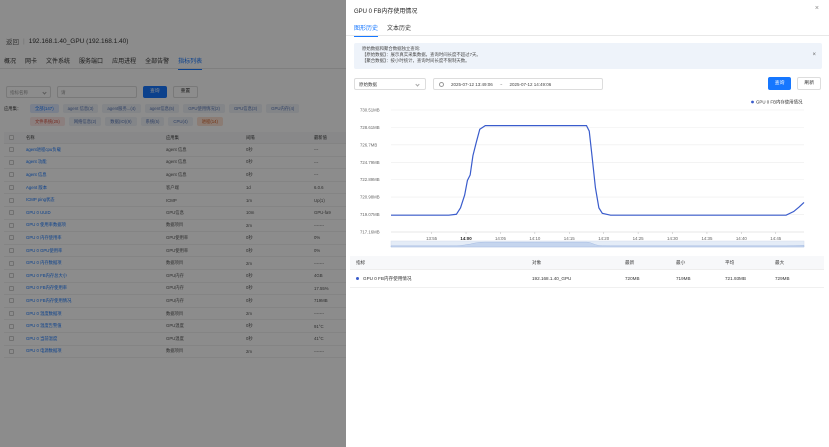 The width and height of the screenshot is (829, 447). Describe the element at coordinates (472, 84) in the screenshot. I see `range-start: 2025-07-12 13:49:06` at that location.